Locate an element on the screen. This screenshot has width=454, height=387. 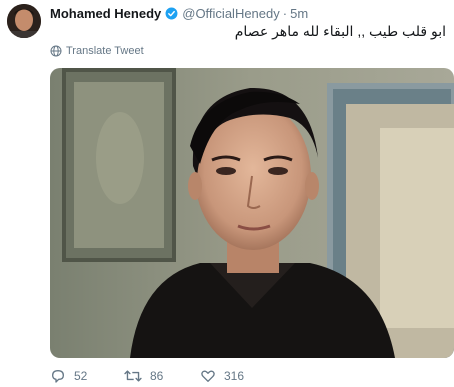
like-button: 316 is located at coordinates (222, 376).